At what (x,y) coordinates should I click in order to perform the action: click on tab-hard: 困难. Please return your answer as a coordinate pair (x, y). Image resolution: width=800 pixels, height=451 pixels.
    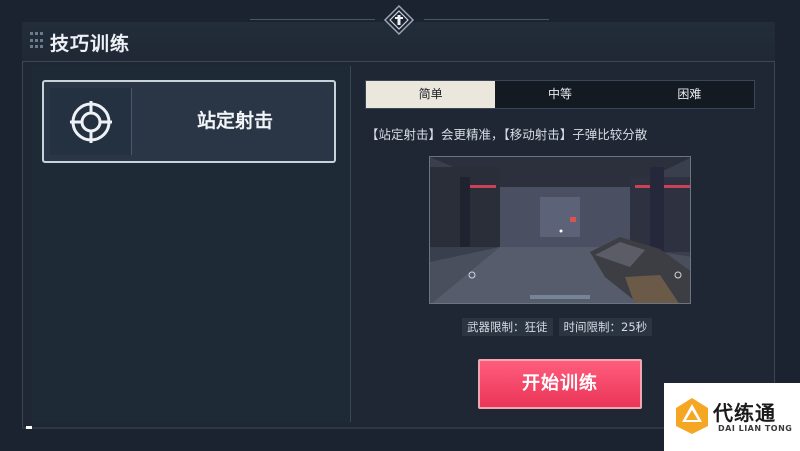
    Looking at the image, I should click on (689, 94).